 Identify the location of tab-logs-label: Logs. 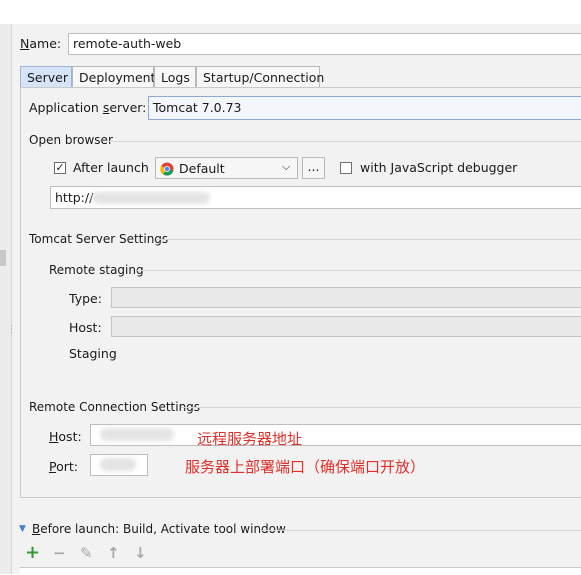
(175, 77).